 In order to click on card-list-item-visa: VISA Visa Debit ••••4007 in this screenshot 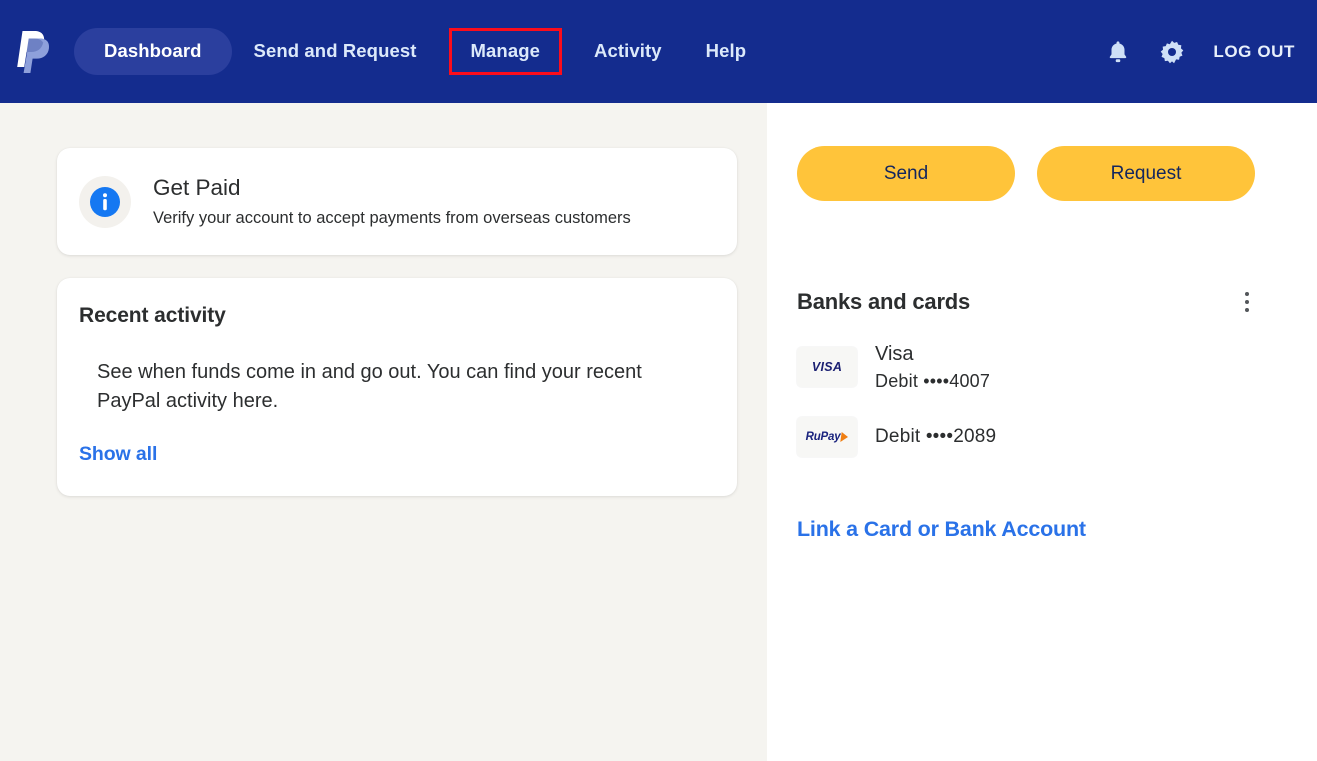, I will do `click(1057, 367)`.